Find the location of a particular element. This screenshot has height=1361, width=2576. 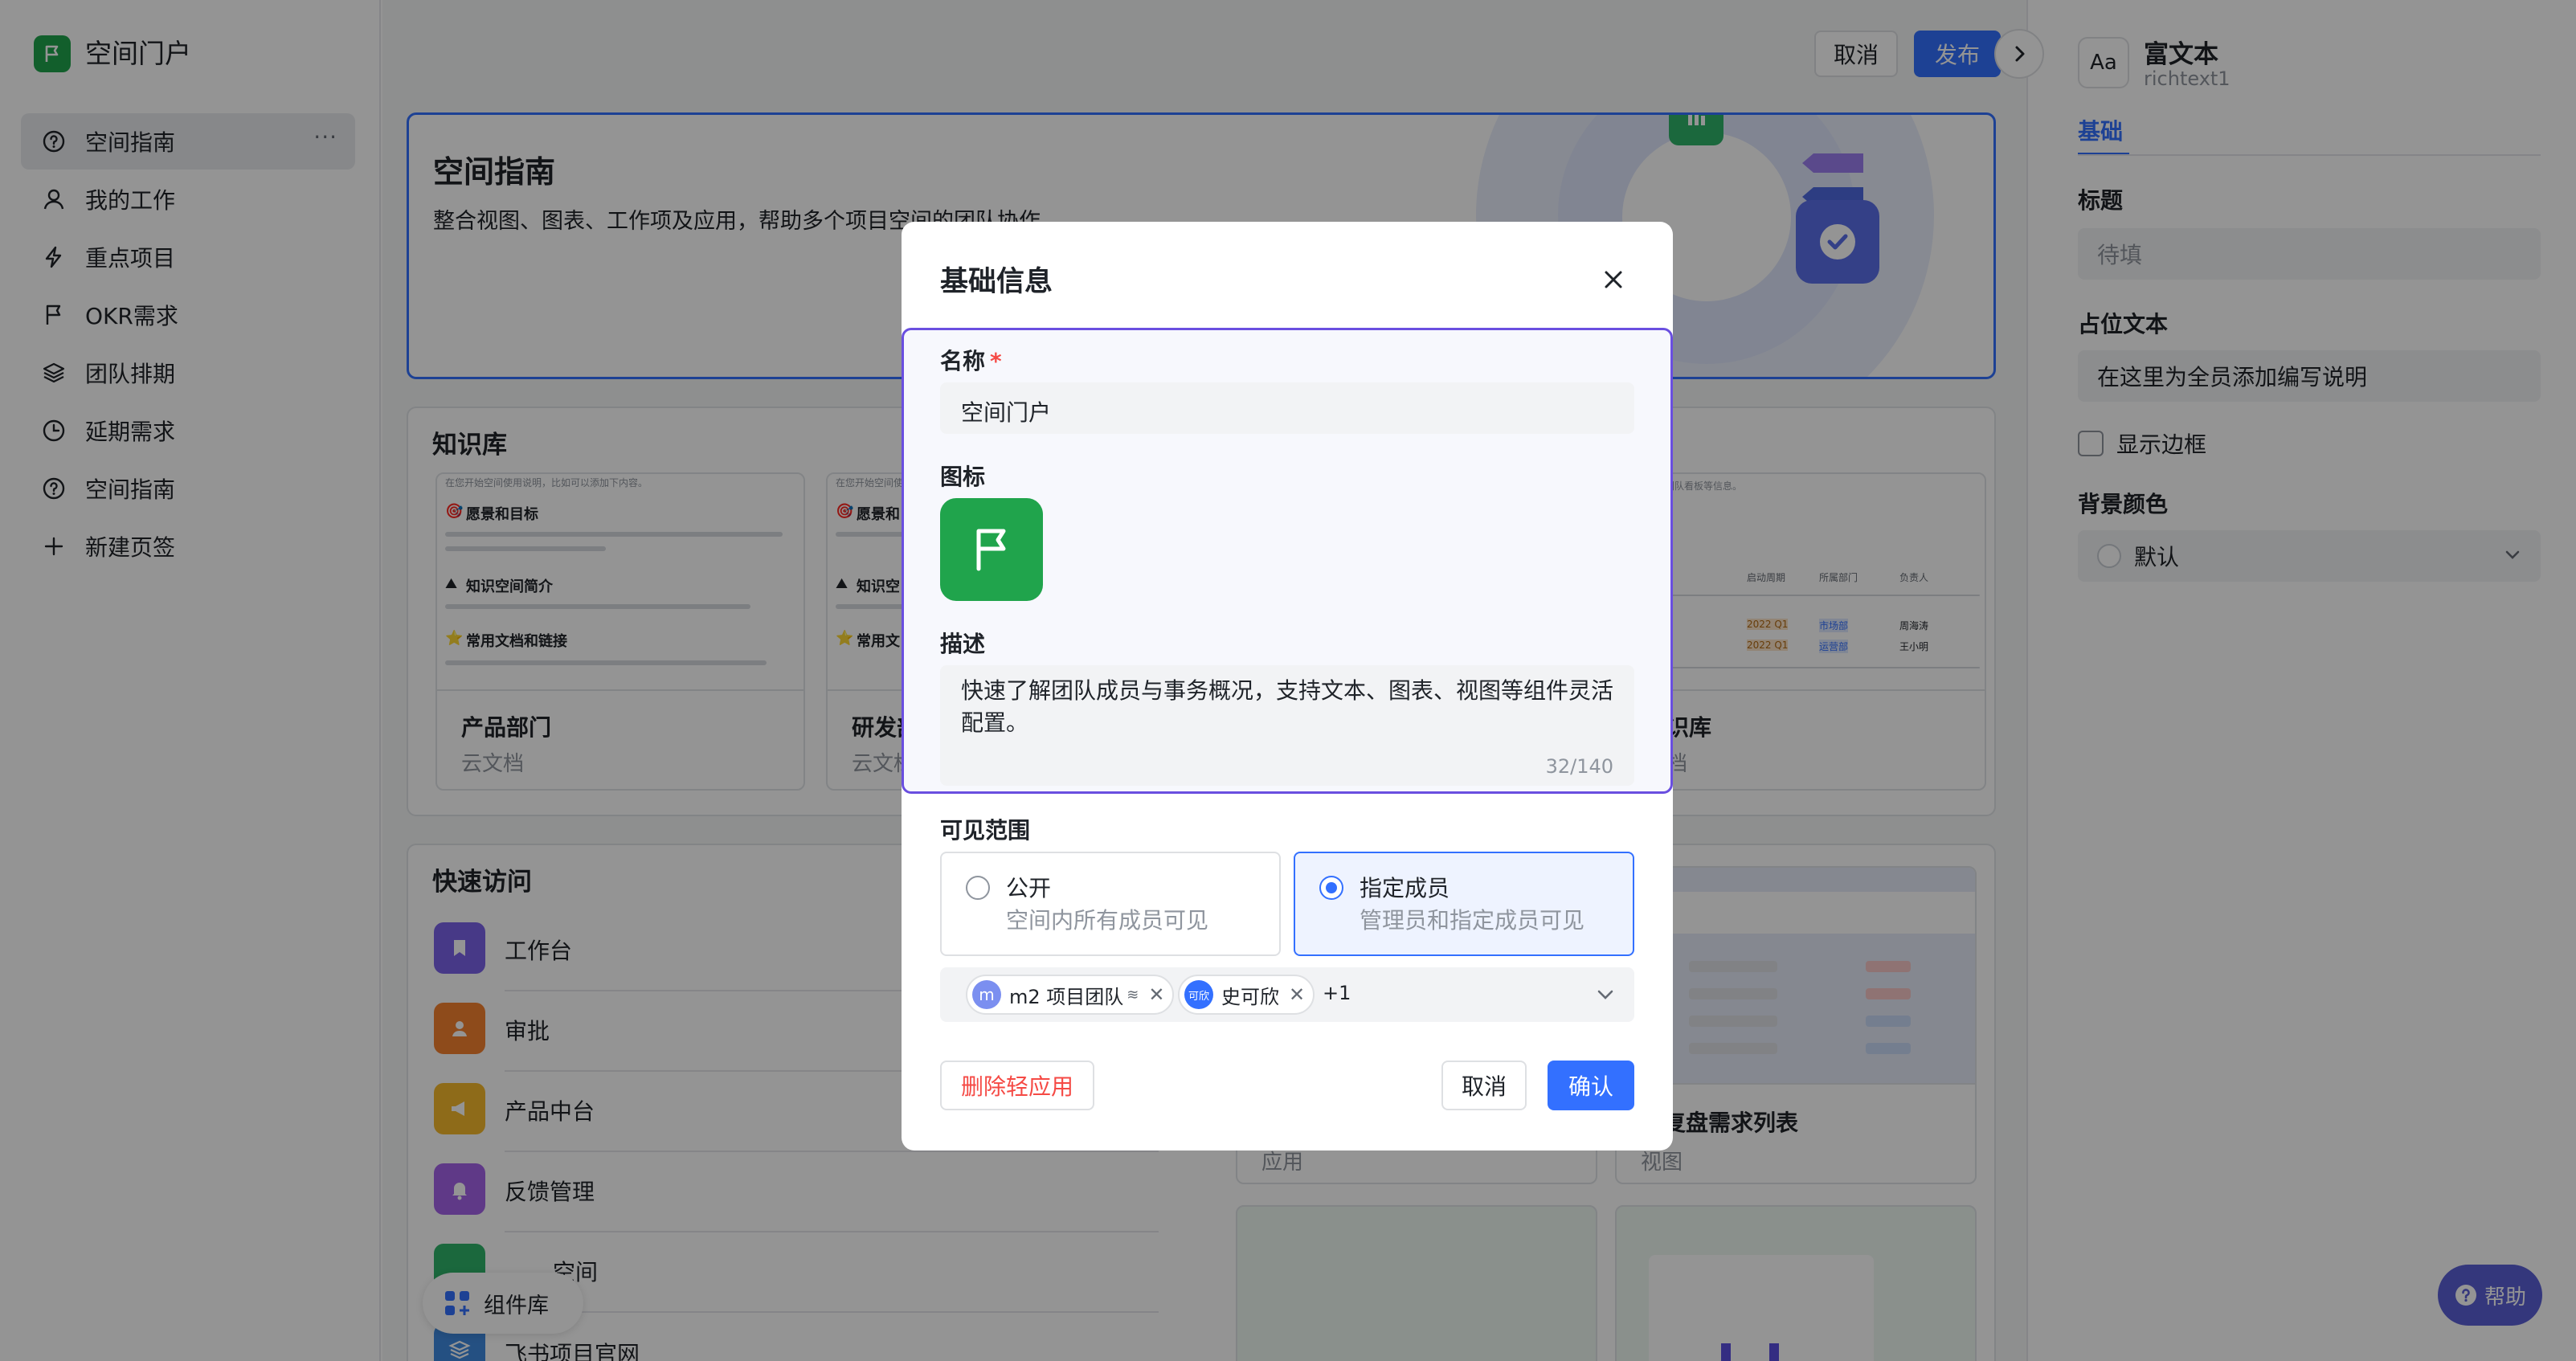

desc-label: 描述 is located at coordinates (963, 644).